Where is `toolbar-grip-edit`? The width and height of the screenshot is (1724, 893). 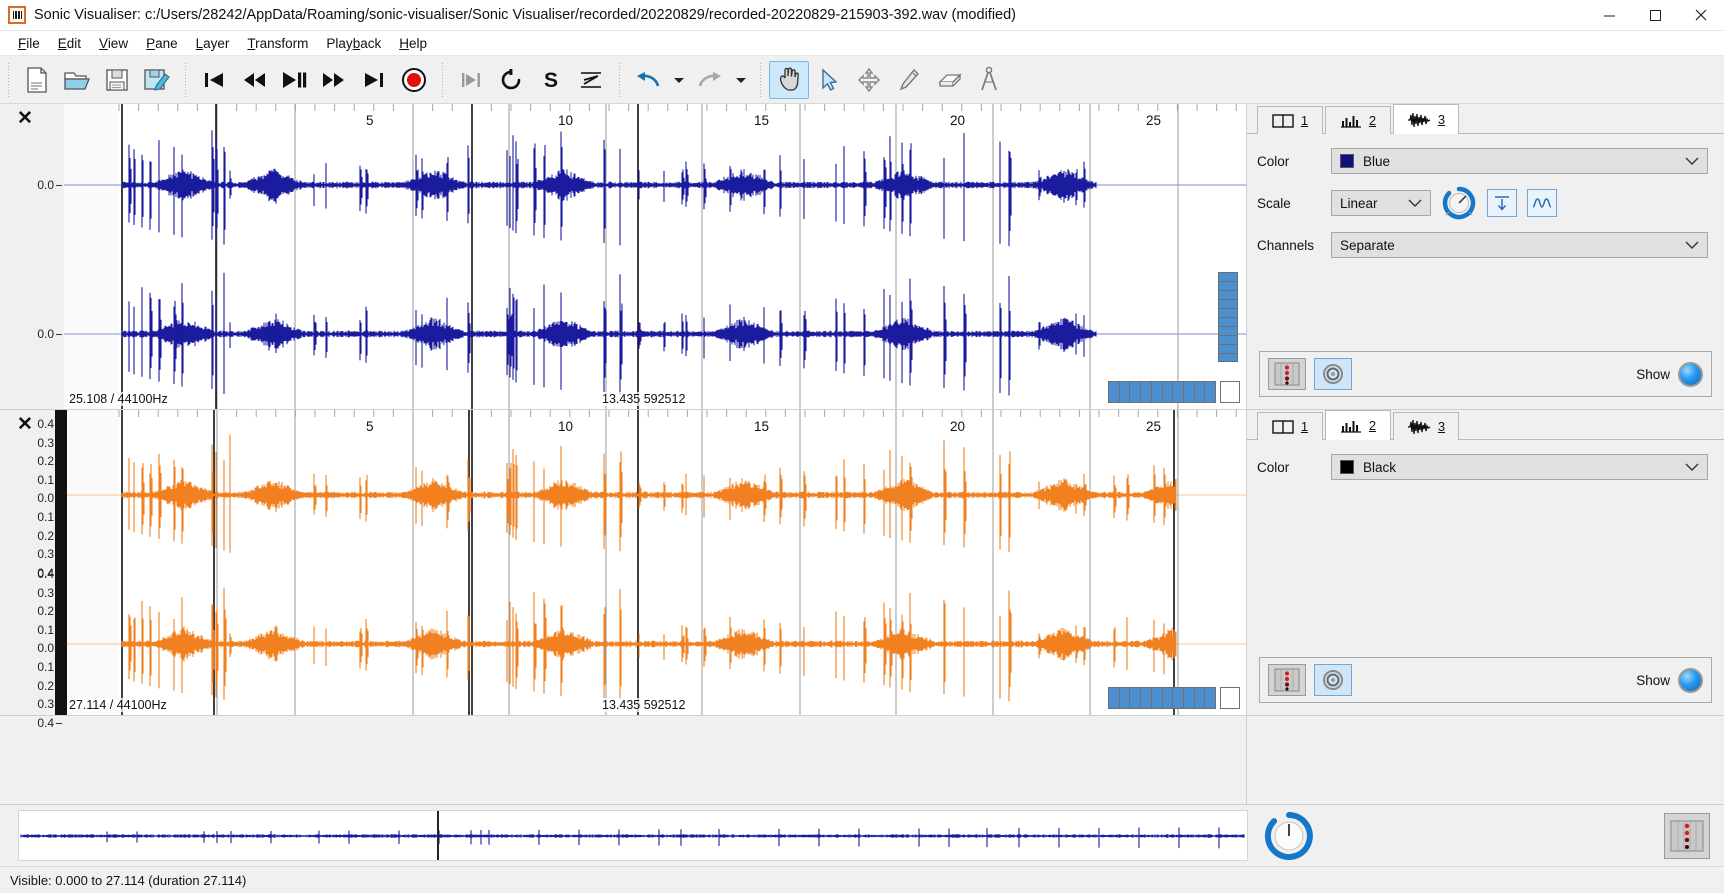
toolbar-grip-edit is located at coordinates (619, 79).